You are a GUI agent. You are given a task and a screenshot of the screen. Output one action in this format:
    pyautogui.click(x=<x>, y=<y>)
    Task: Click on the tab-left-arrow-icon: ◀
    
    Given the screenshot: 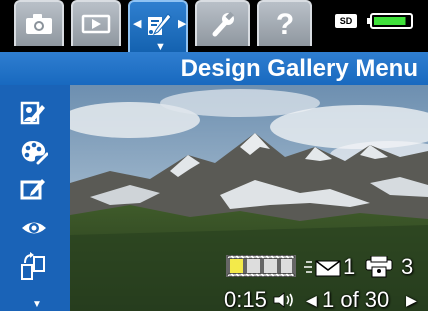 What is the action you would take?
    pyautogui.click(x=137, y=24)
    